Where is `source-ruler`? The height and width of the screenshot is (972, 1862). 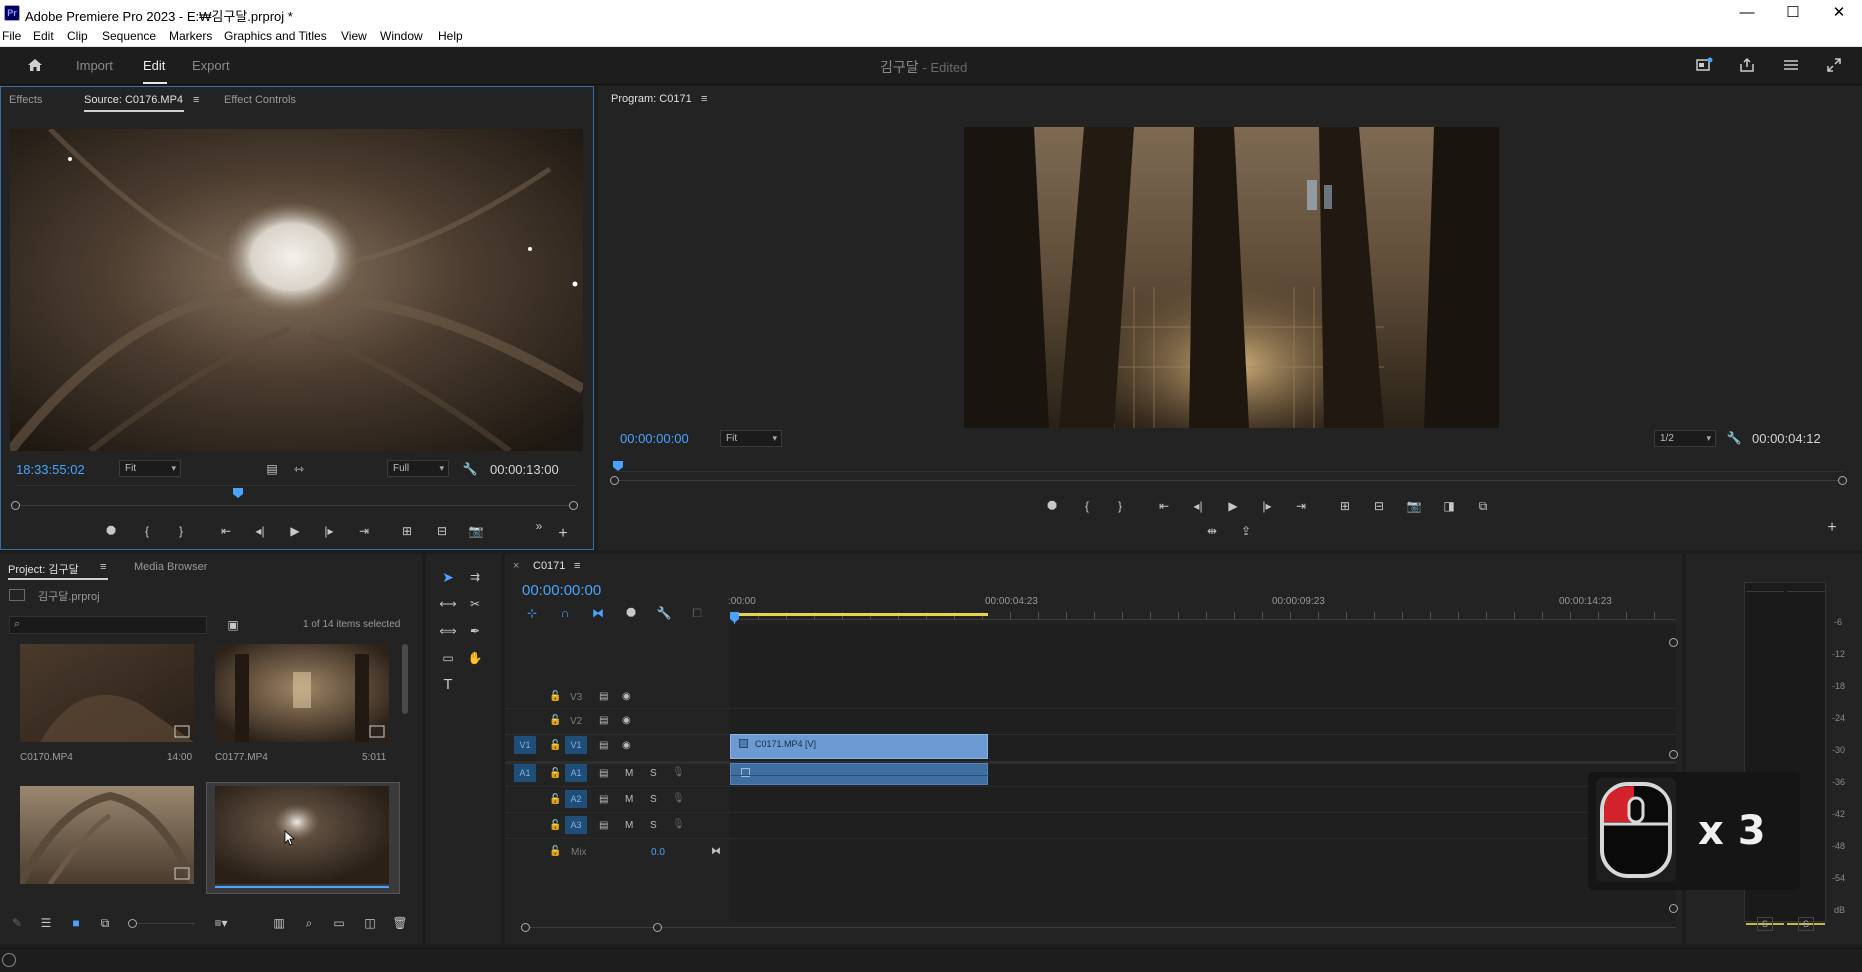
source-ruler is located at coordinates (296, 485).